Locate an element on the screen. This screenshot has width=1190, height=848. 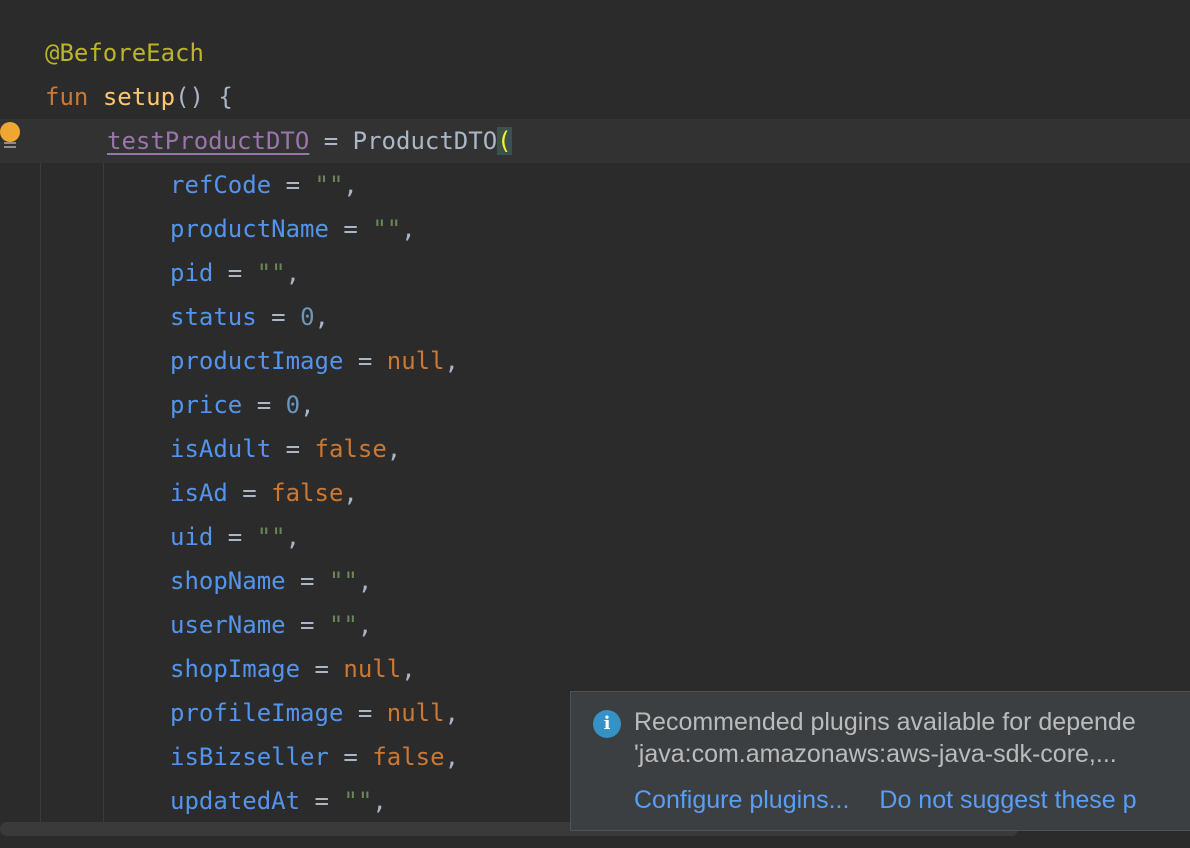
code-line-argument: productImage = null, is located at coordinates (314, 361).